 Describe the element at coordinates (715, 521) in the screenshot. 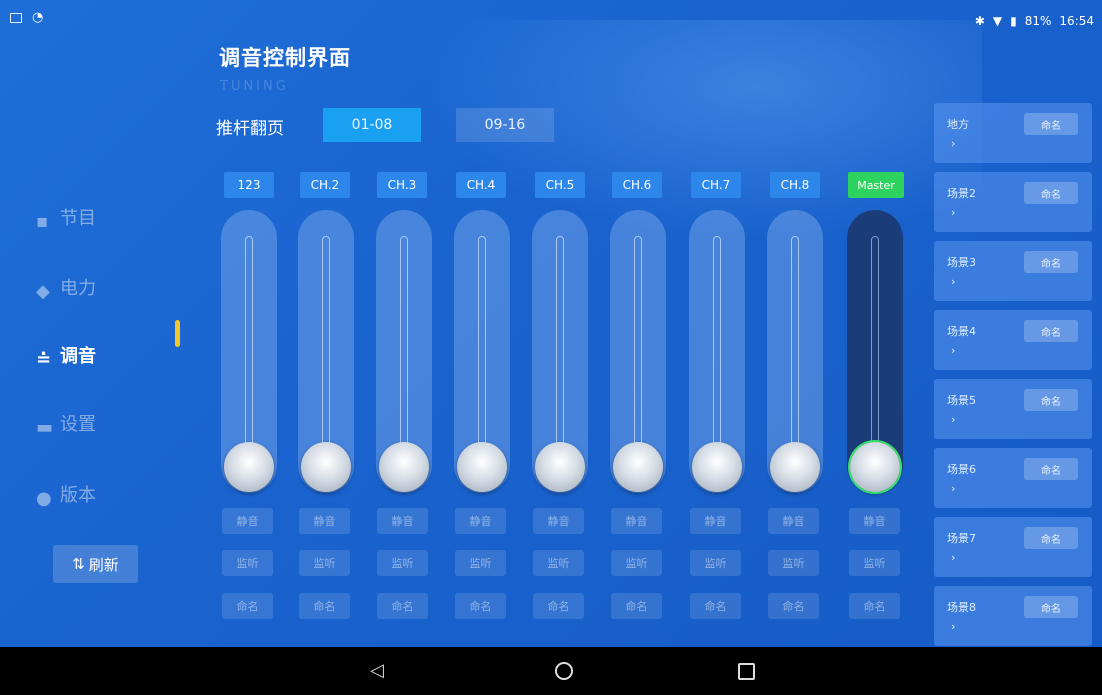

I see `mute-button-7: 静音` at that location.